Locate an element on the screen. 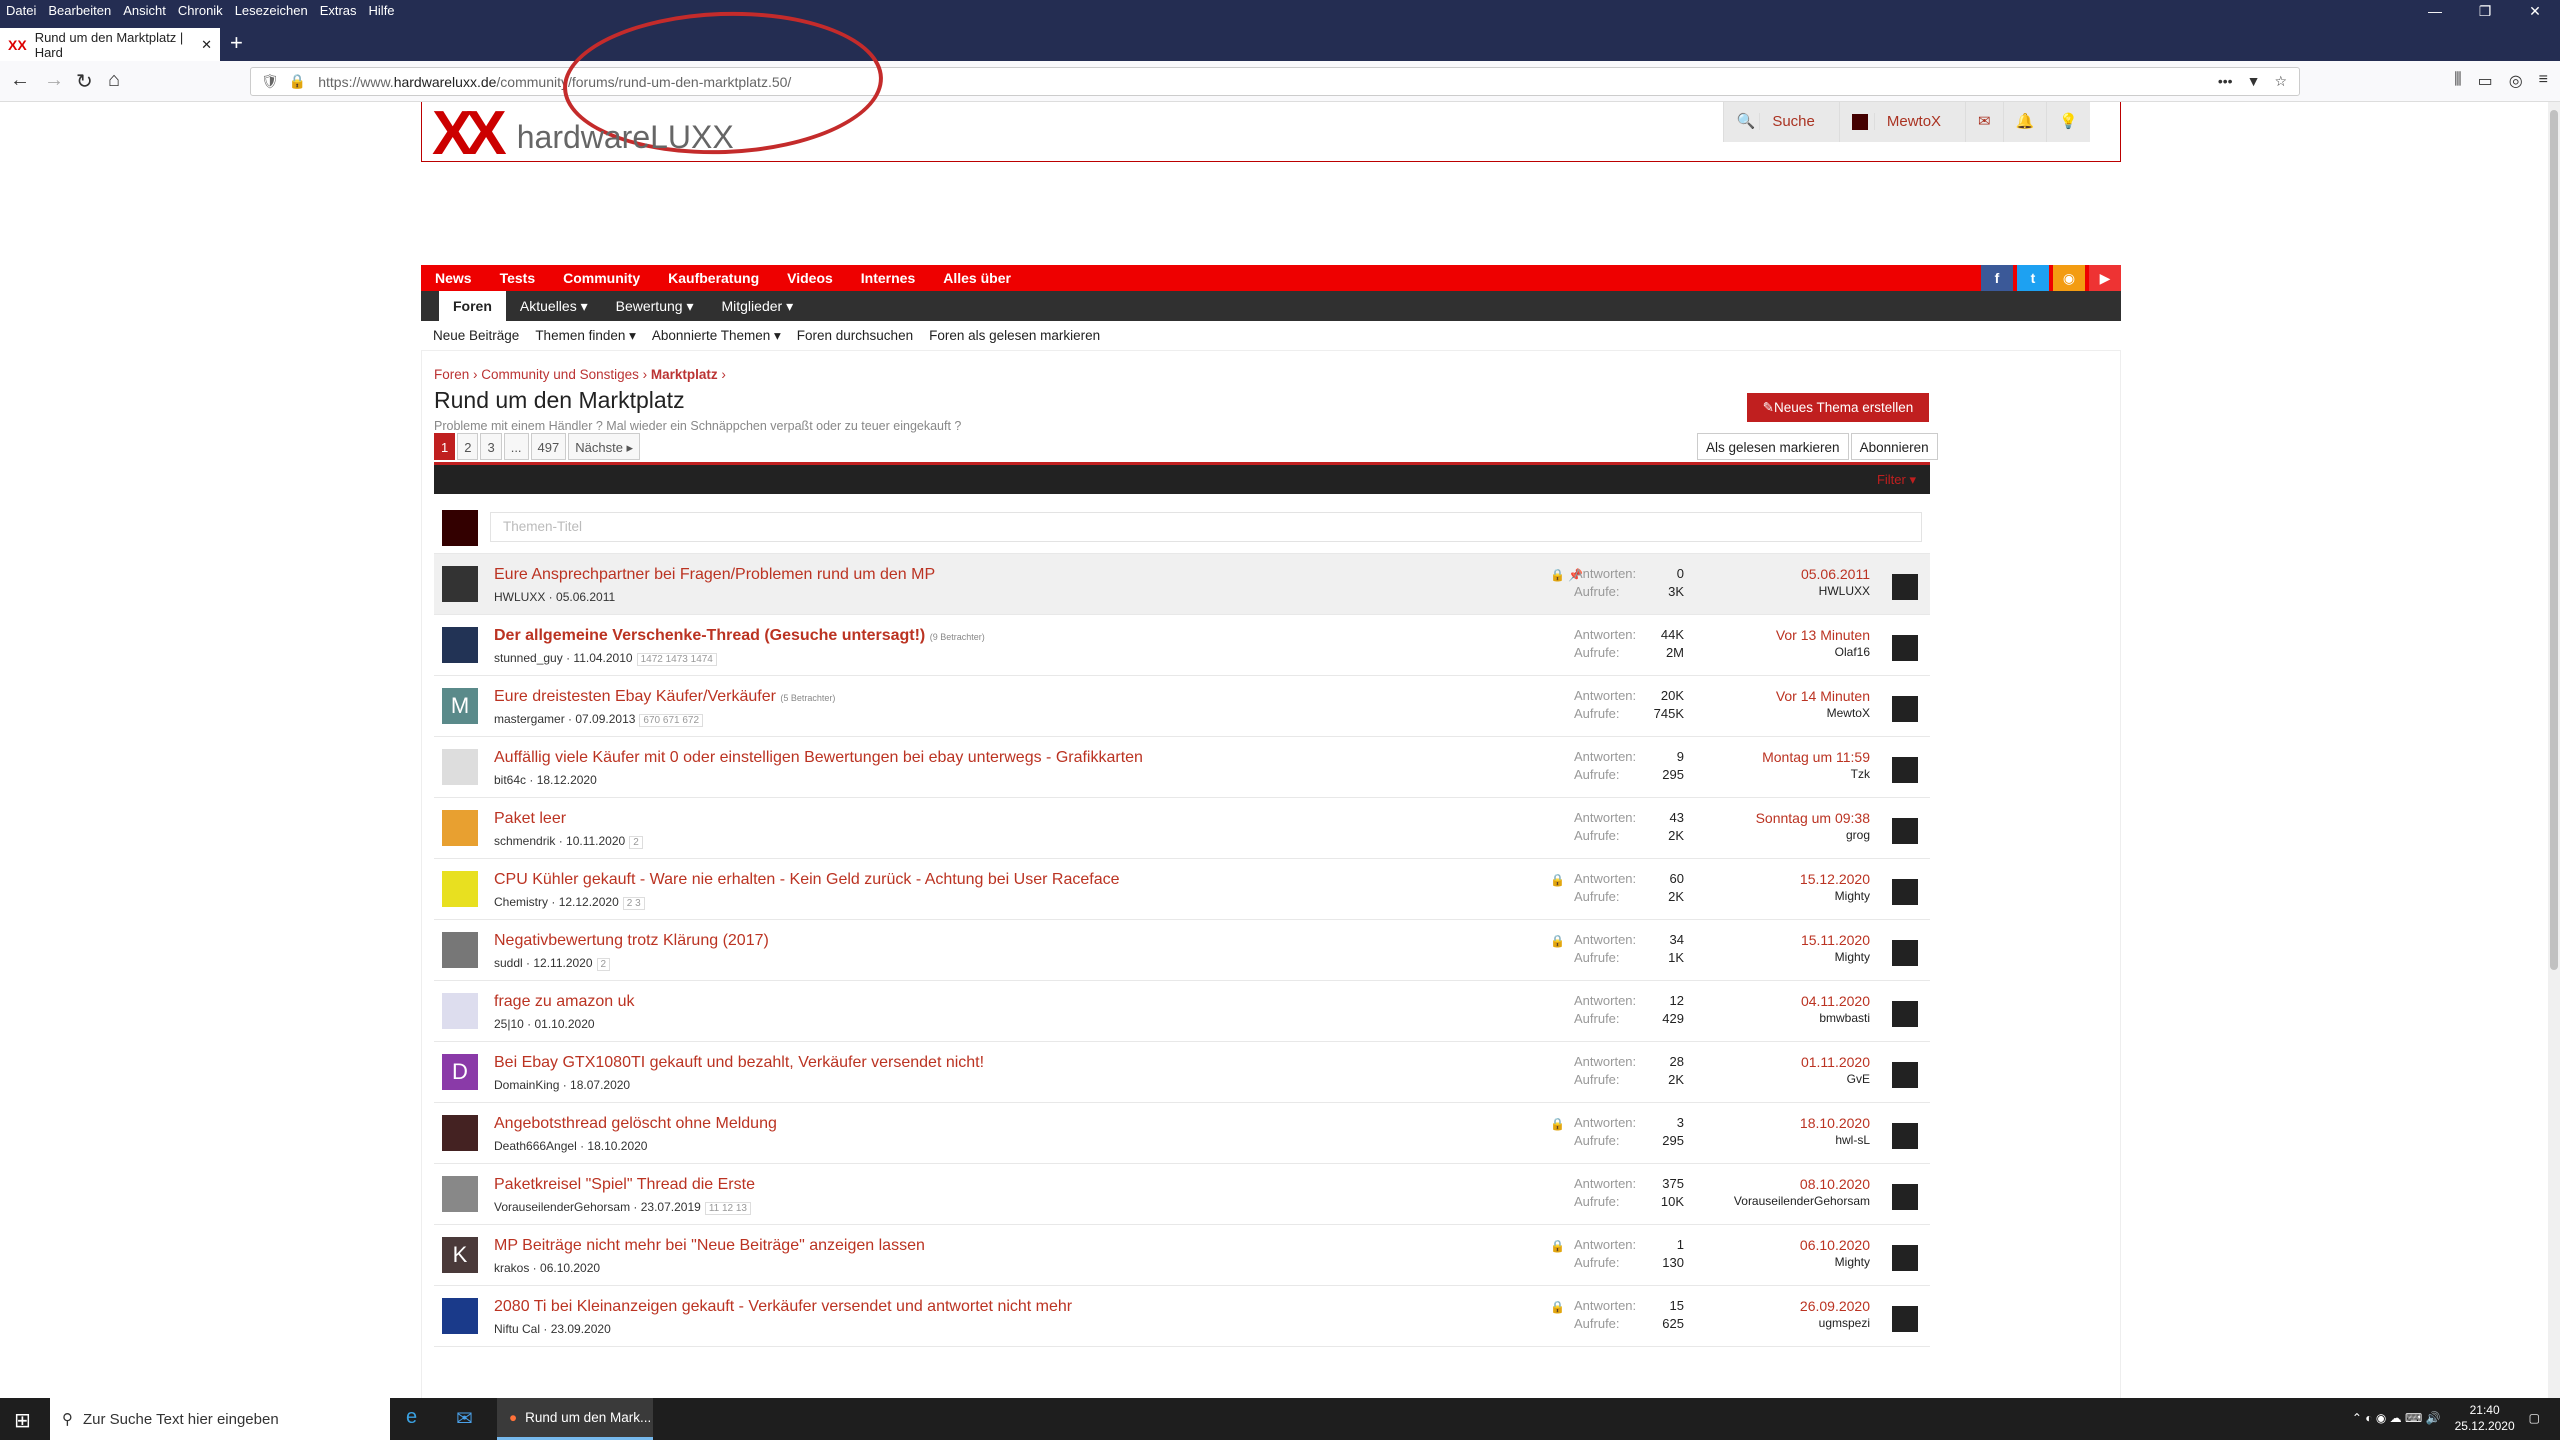 The width and height of the screenshot is (2560, 1440). main-nav-item-1: Tests is located at coordinates (518, 278).